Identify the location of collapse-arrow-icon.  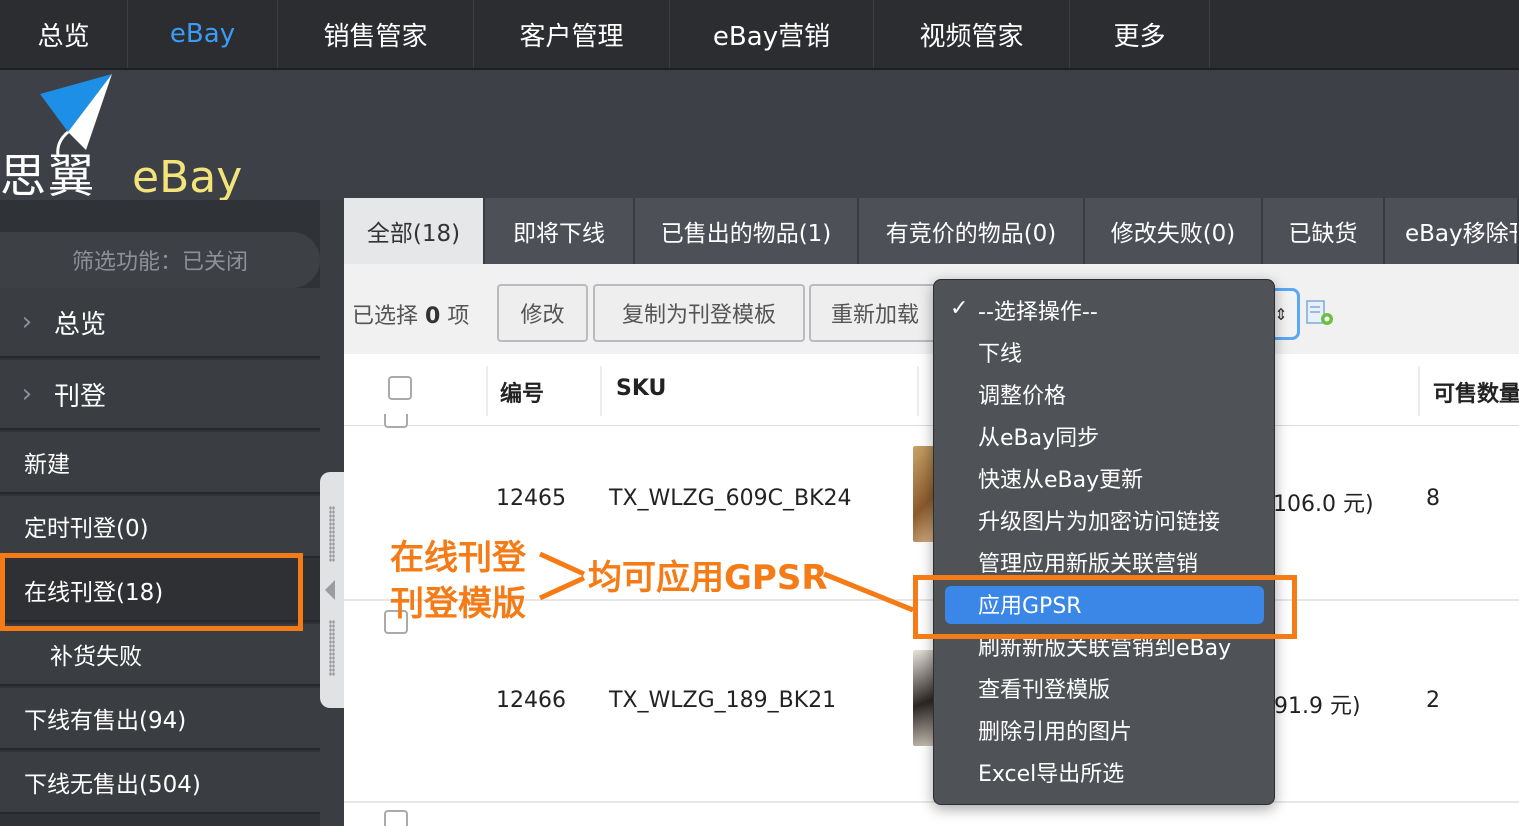
(330, 590).